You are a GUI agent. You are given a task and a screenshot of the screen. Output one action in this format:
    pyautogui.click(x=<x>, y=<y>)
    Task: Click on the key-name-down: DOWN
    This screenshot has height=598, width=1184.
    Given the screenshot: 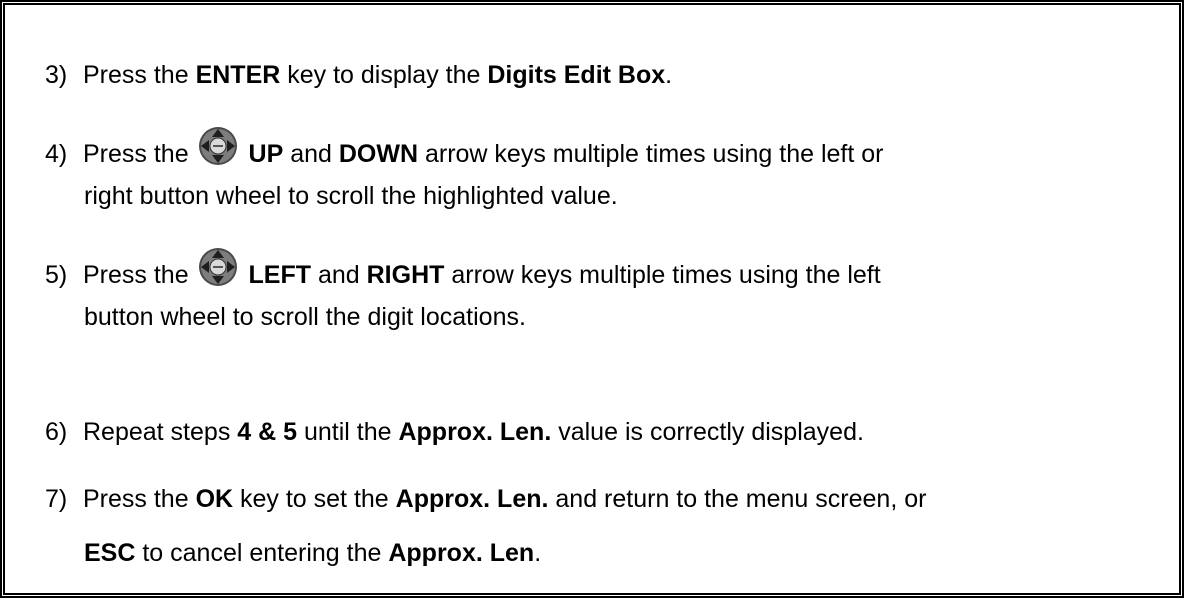 What is the action you would take?
    pyautogui.click(x=378, y=154)
    